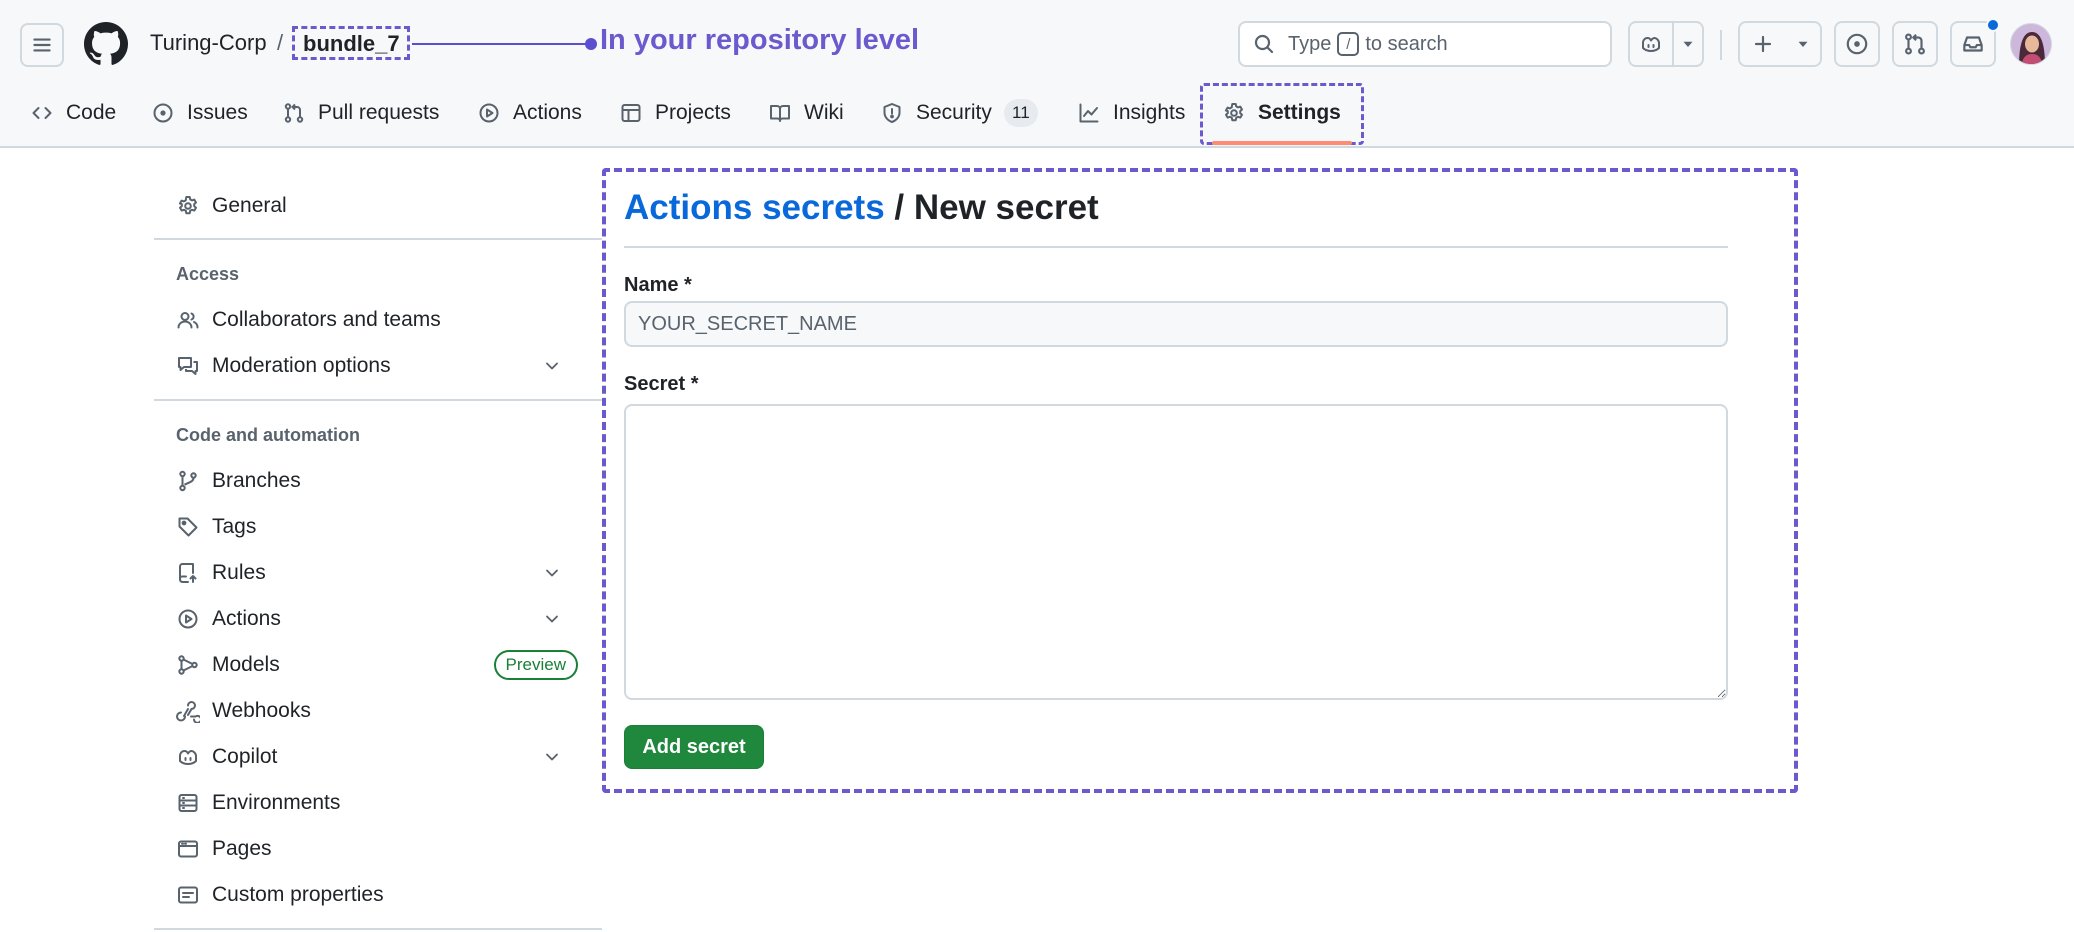 The image size is (2074, 932). I want to click on tab-label: Insights, so click(1149, 112).